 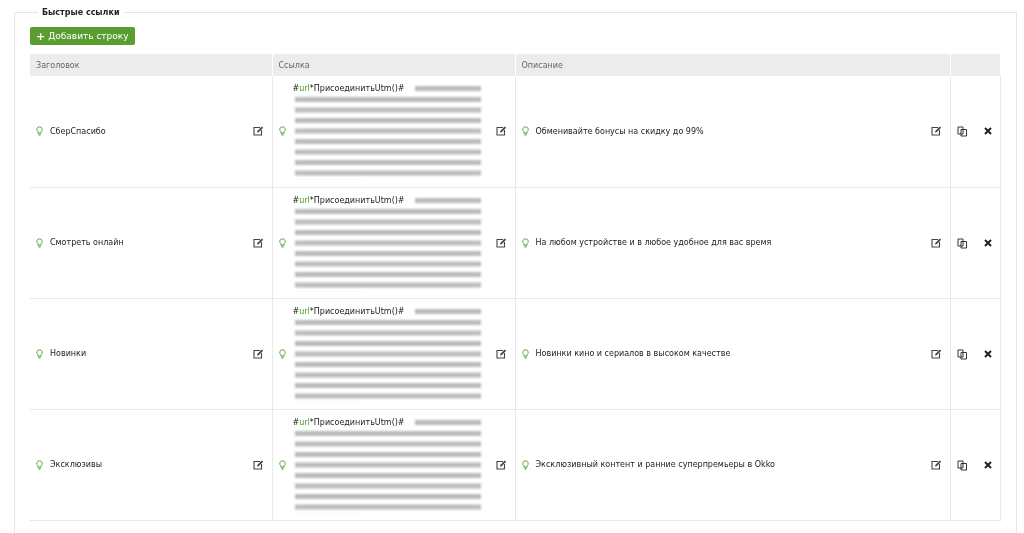 What do you see at coordinates (87, 242) in the screenshot?
I see `title-text: Смотреть онлайн` at bounding box center [87, 242].